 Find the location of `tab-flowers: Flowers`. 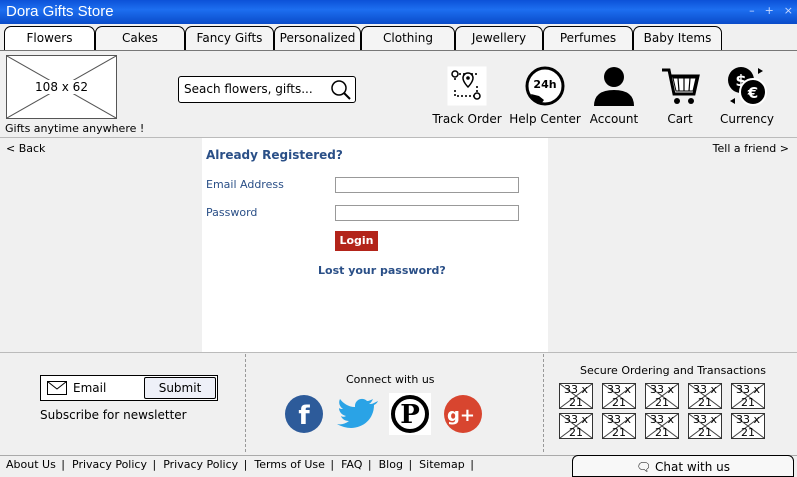

tab-flowers: Flowers is located at coordinates (49, 38).